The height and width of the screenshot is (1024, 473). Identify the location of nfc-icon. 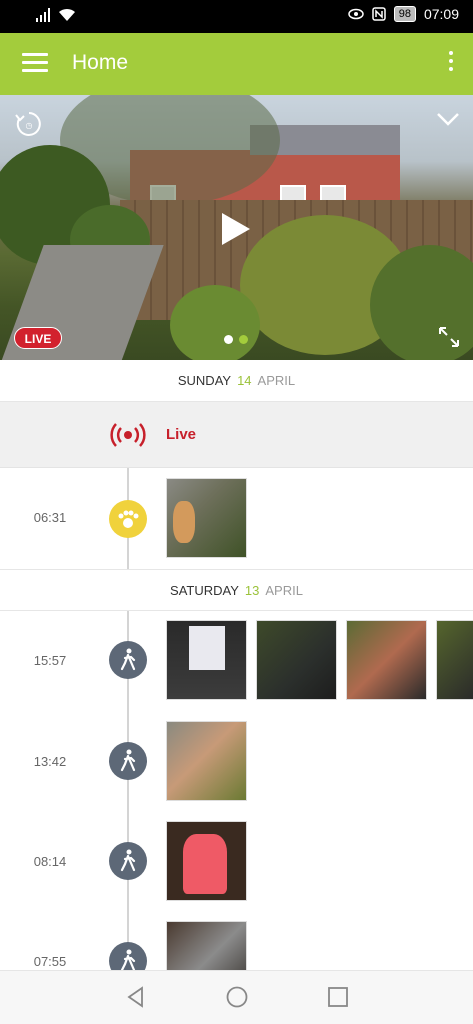
(378, 14).